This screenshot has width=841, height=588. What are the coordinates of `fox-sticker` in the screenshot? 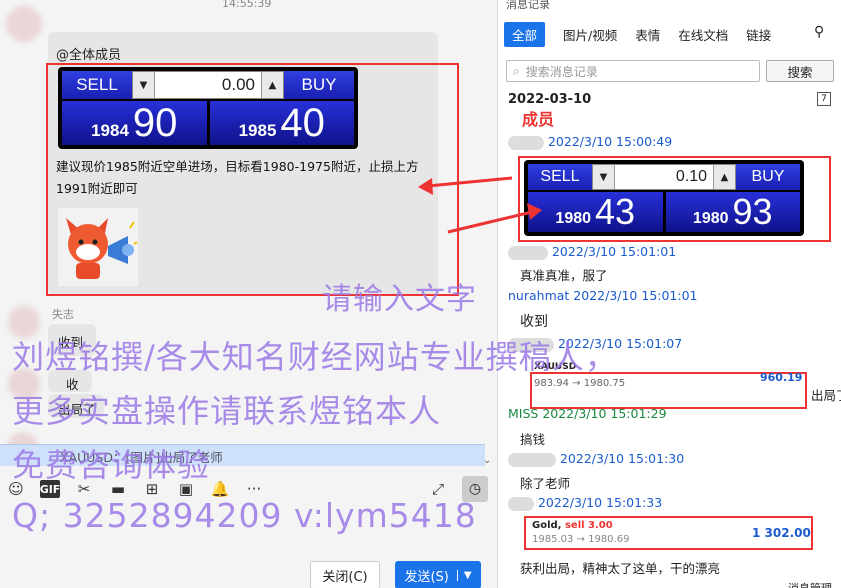 It's located at (98, 247).